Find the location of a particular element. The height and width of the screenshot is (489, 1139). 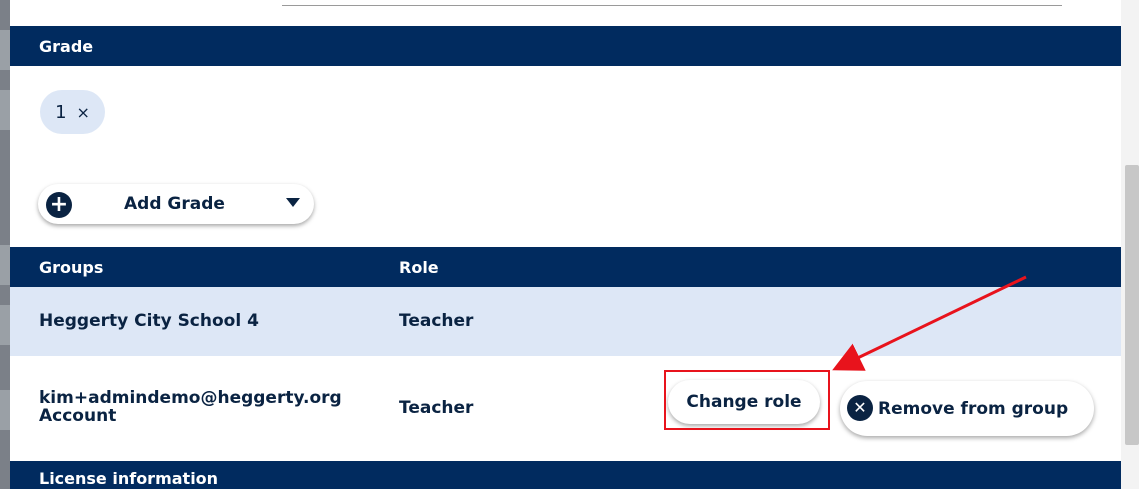

remove-from-group-label: Remove from group is located at coordinates (973, 408).